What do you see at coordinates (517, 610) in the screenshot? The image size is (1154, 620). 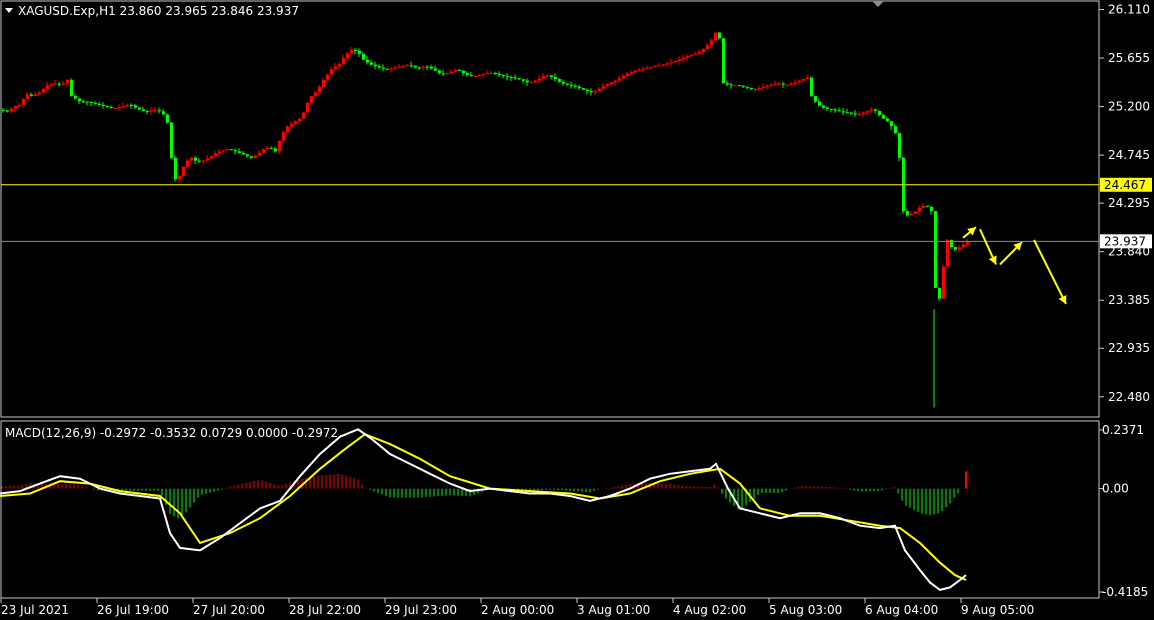 I see `time-tick-label: 2 Aug 00:00` at bounding box center [517, 610].